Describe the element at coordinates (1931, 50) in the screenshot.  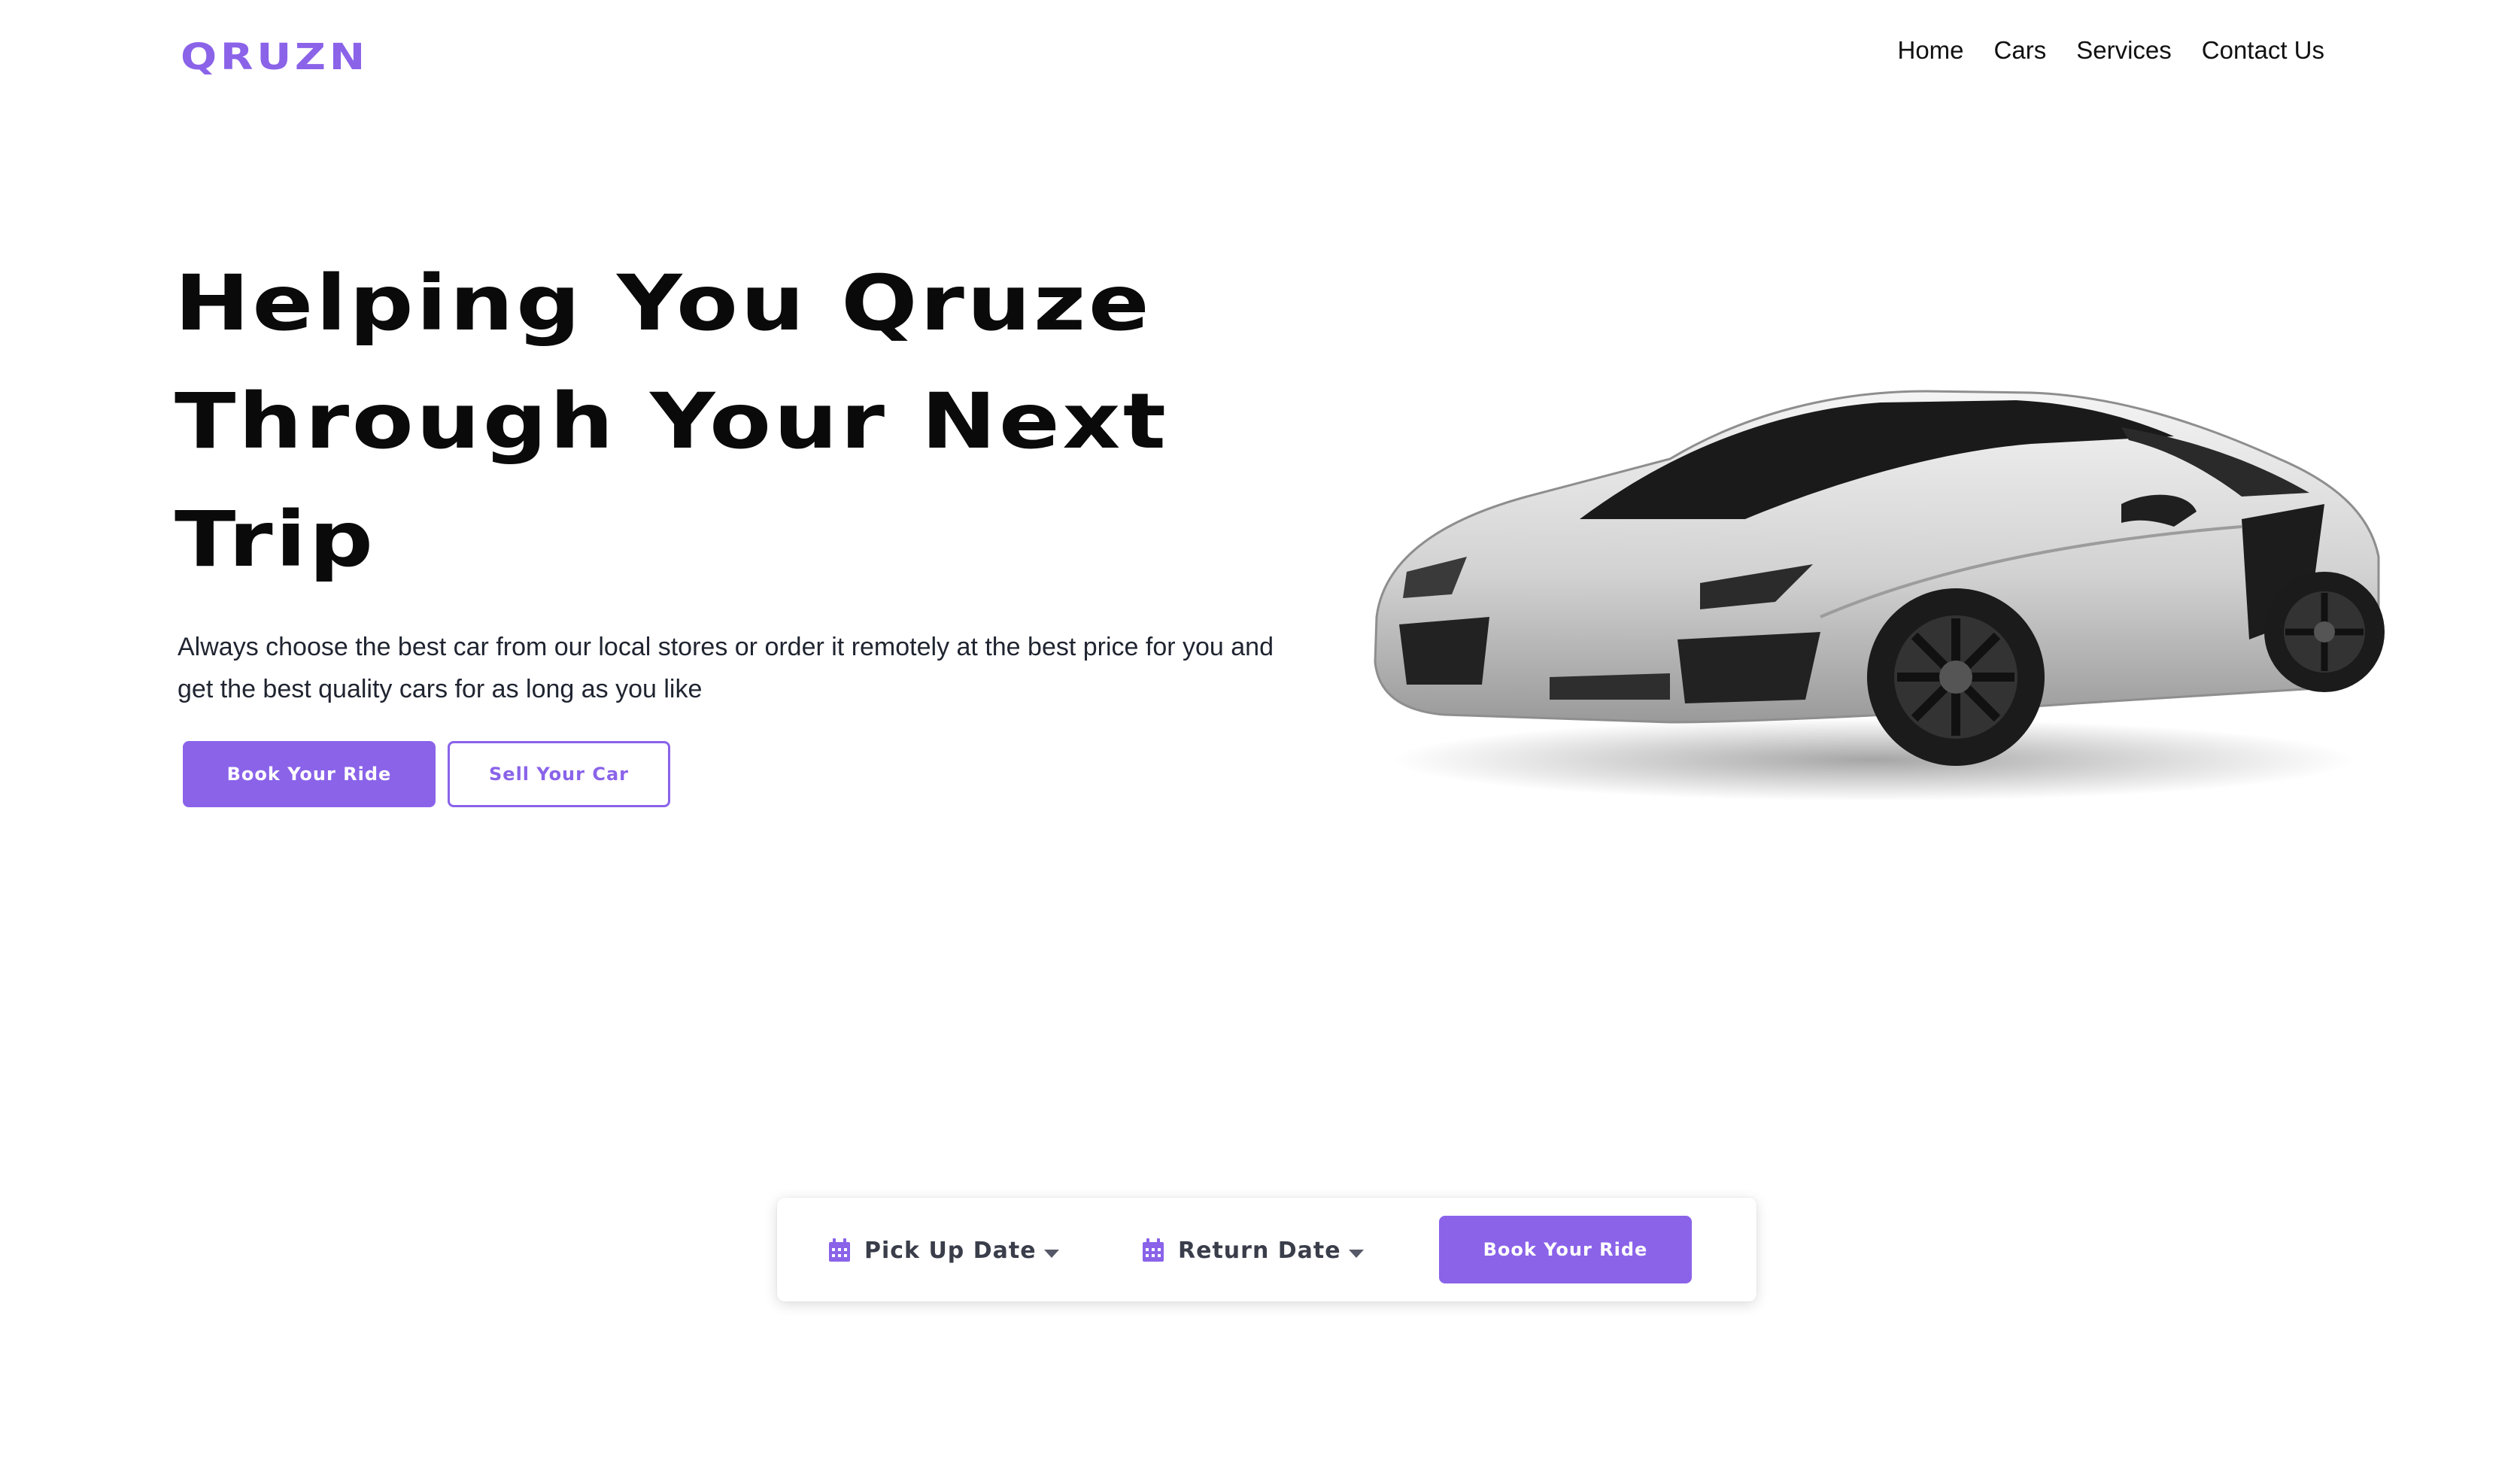
I see `nav-item-home: Home` at that location.